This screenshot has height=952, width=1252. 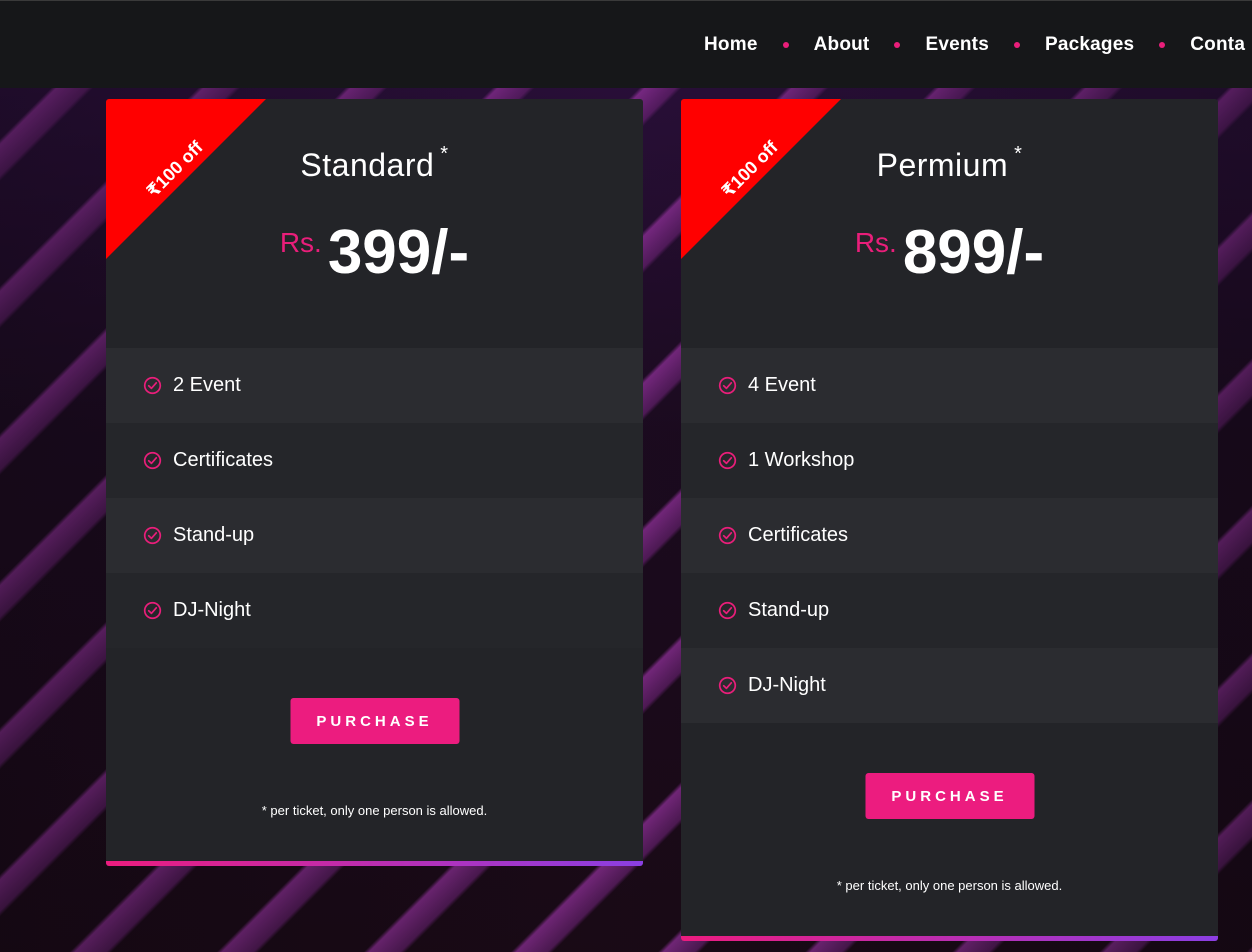 What do you see at coordinates (973, 252) in the screenshot?
I see `price-amount: 899/-` at bounding box center [973, 252].